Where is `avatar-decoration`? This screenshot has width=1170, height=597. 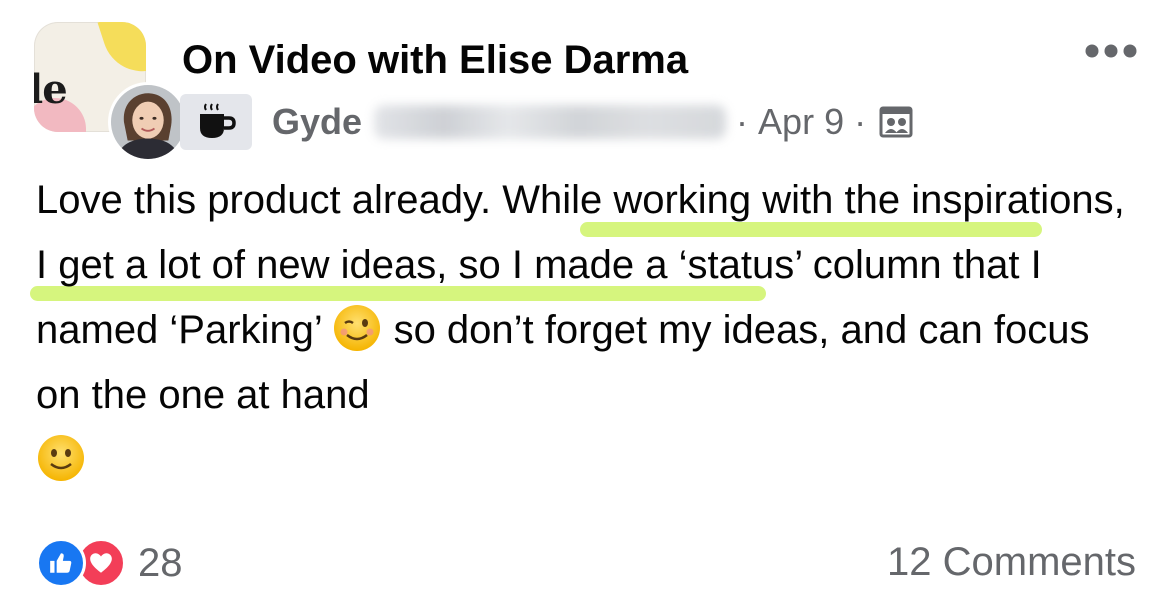
avatar-decoration is located at coordinates (121, 52).